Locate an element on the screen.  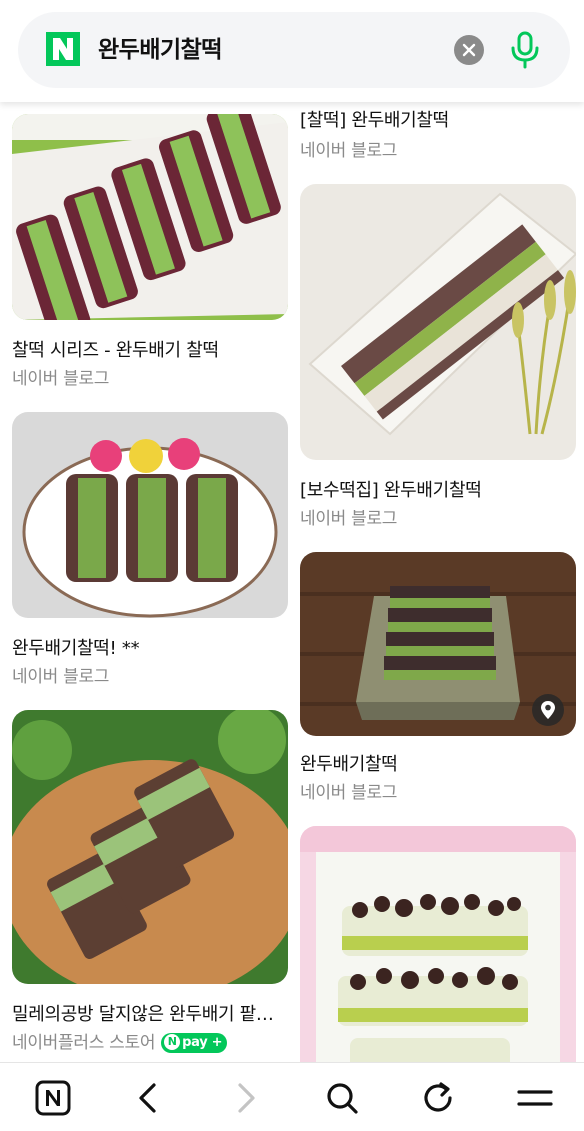
result-card is located at coordinates (438, 944).